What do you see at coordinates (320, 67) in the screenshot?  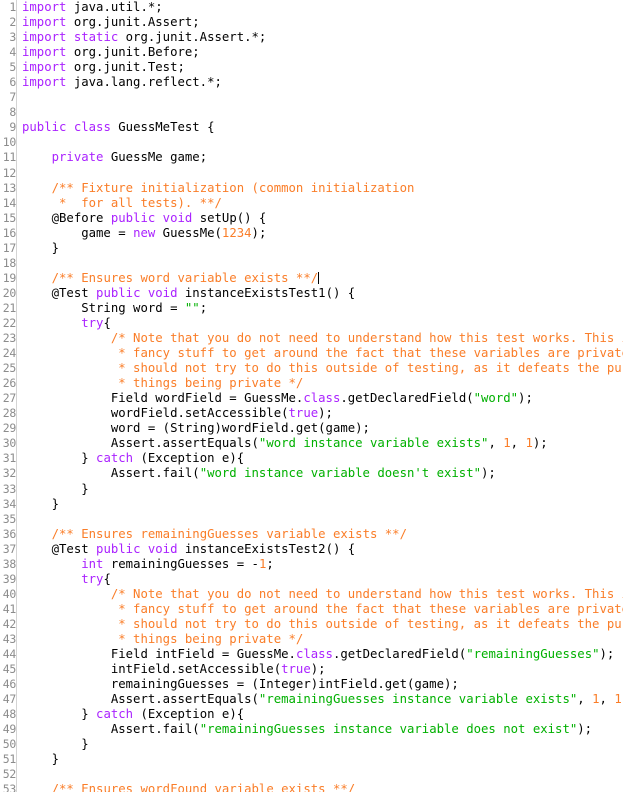 I see `code-text: import org.junit.Test;` at bounding box center [320, 67].